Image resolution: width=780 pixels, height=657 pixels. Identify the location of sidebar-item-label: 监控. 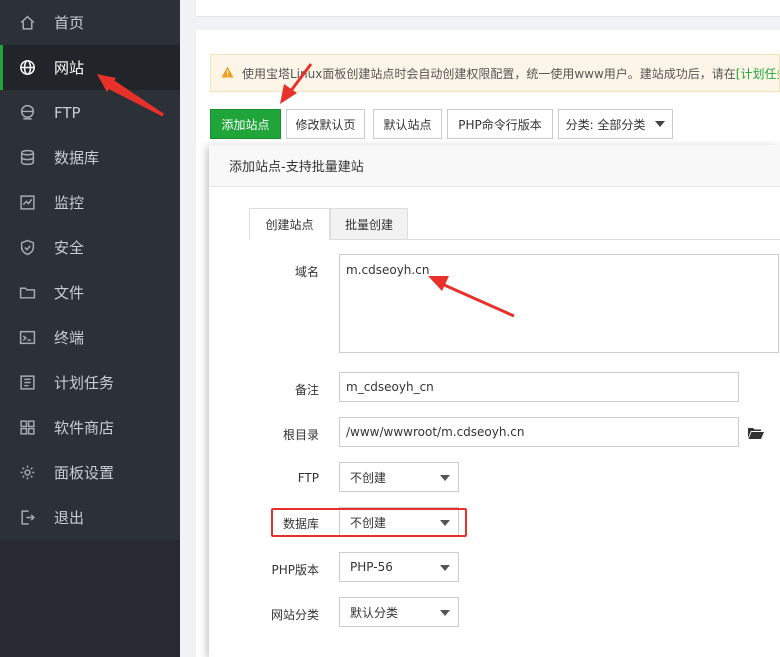
(69, 203).